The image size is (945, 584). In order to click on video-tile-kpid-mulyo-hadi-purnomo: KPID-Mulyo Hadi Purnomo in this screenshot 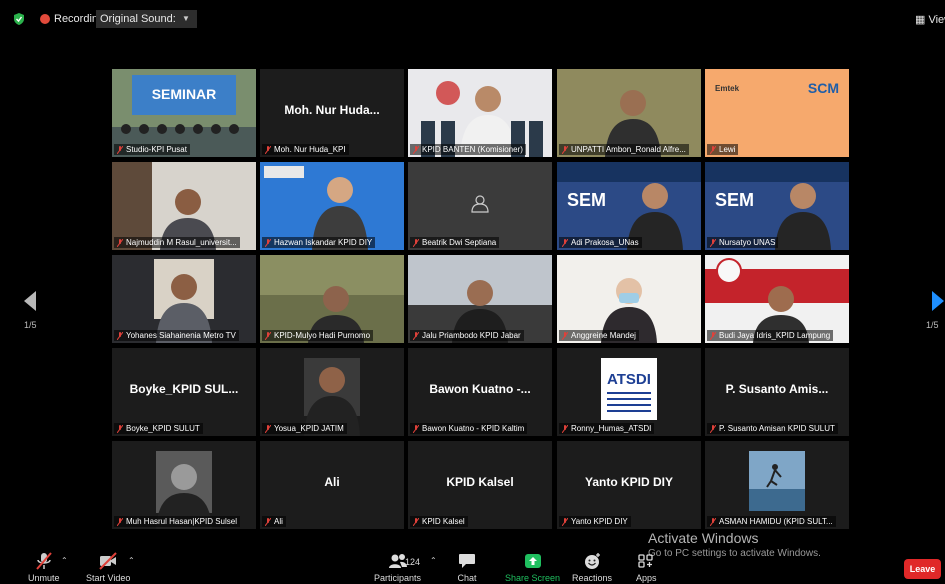, I will do `click(332, 299)`.